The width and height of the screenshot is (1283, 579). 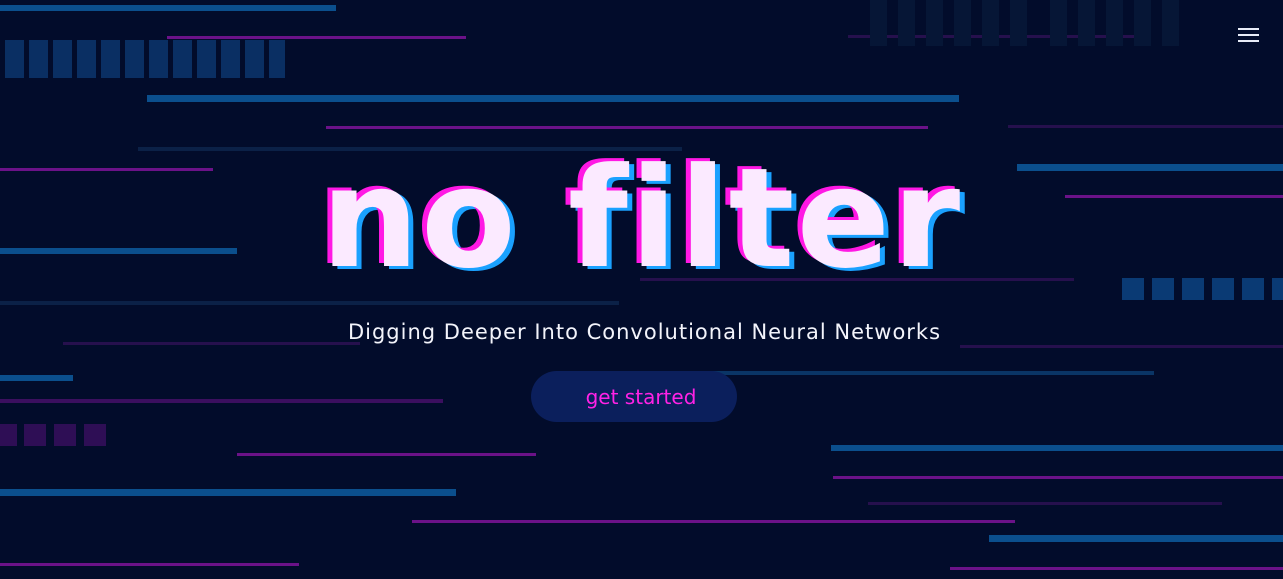 I want to click on hamburger-menu-icon, so click(x=1249, y=36).